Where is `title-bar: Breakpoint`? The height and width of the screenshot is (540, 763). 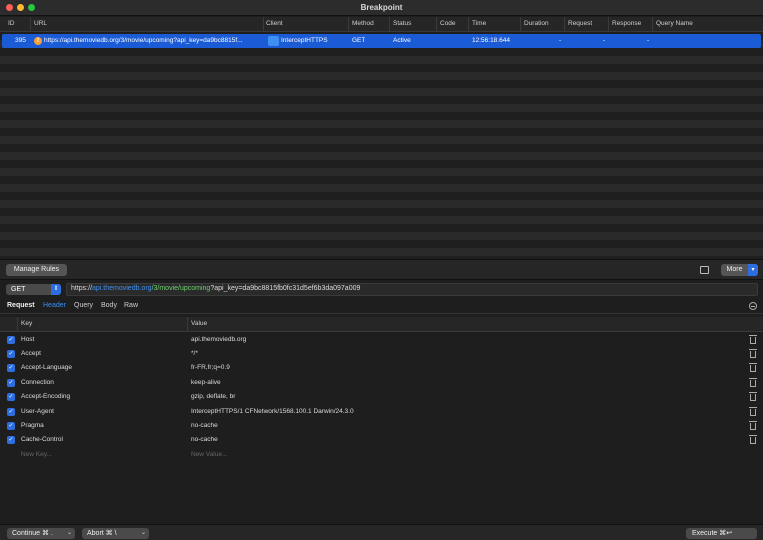 title-bar: Breakpoint is located at coordinates (381, 8).